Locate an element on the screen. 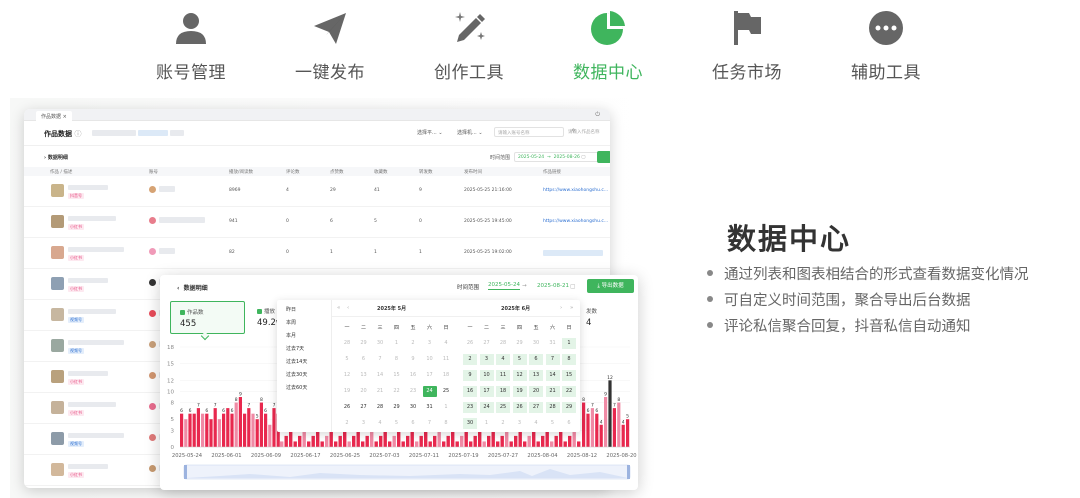  preset-option: 过去60天 is located at coordinates (296, 387).